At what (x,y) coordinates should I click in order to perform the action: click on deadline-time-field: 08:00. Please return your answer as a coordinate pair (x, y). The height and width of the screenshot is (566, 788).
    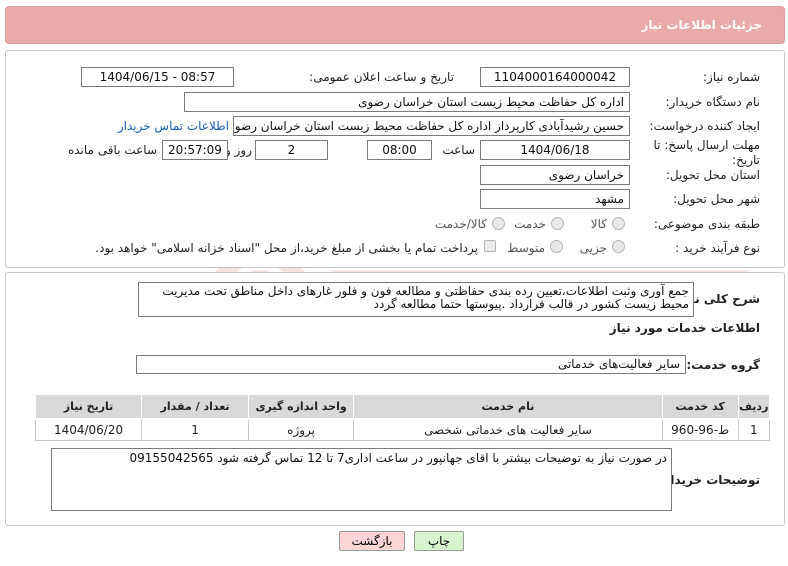
    Looking at the image, I should click on (399, 150).